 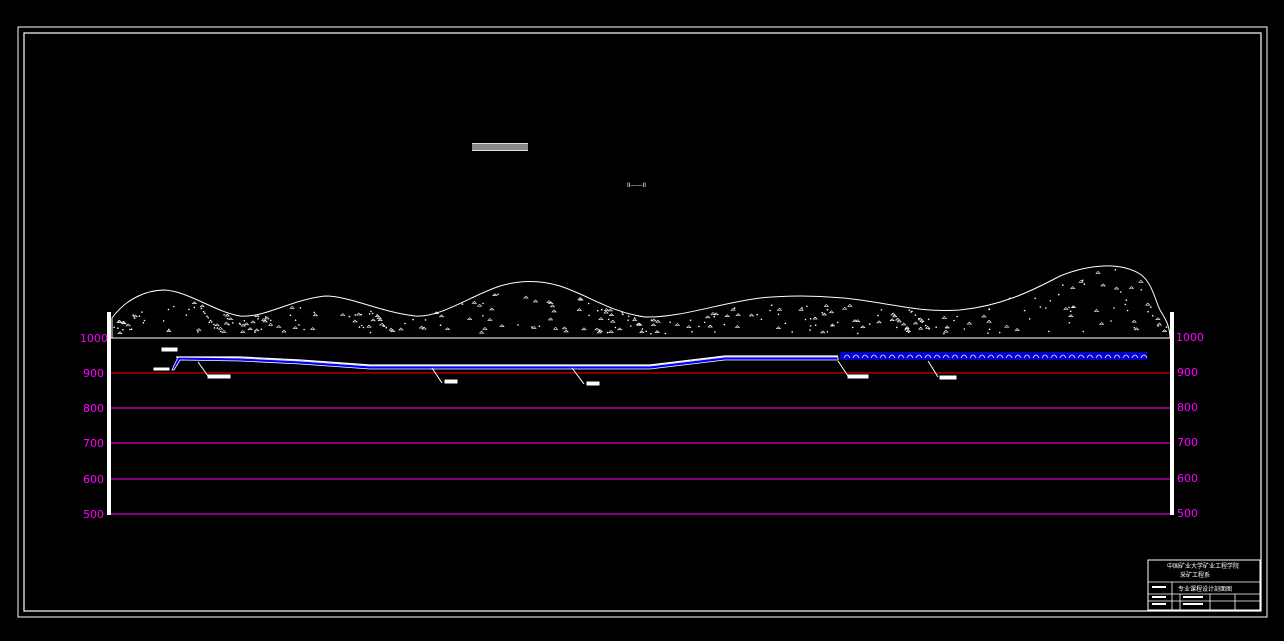 I want to click on elev-left-600: 600, so click(x=93, y=479).